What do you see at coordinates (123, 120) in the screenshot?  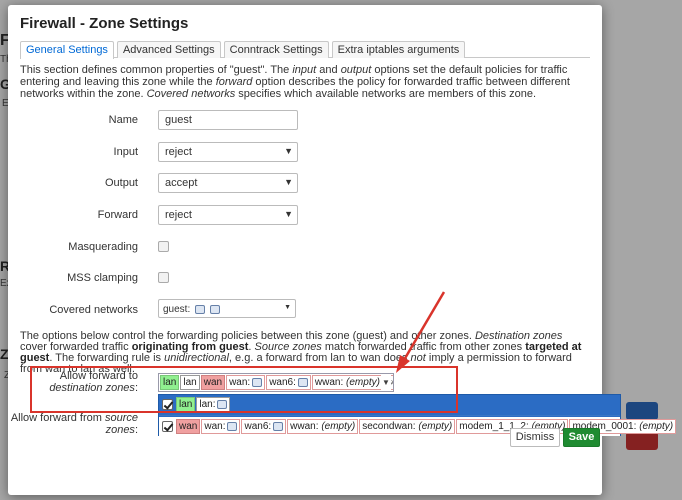 I see `name-label: Name` at bounding box center [123, 120].